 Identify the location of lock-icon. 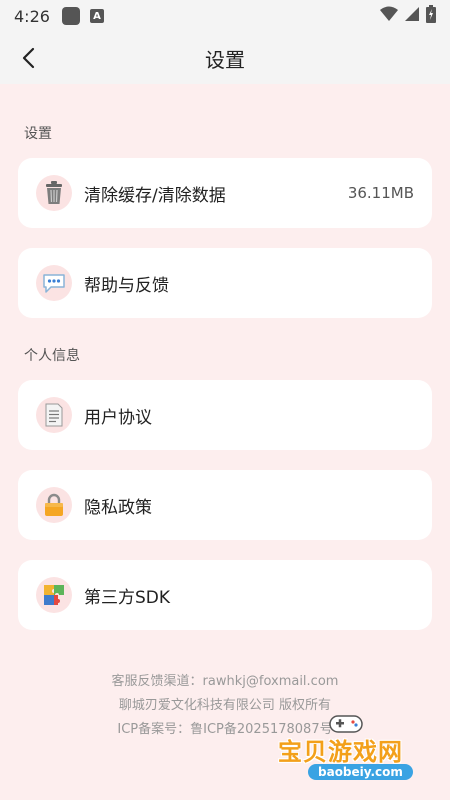
(54, 505).